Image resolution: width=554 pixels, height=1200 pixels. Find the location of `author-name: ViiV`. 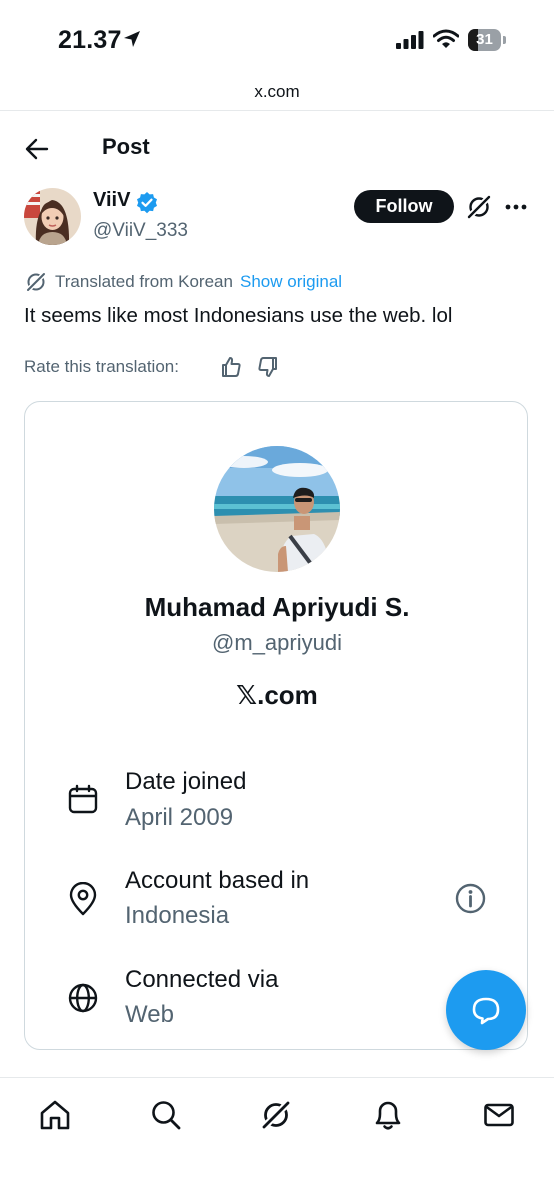

author-name: ViiV is located at coordinates (111, 200).